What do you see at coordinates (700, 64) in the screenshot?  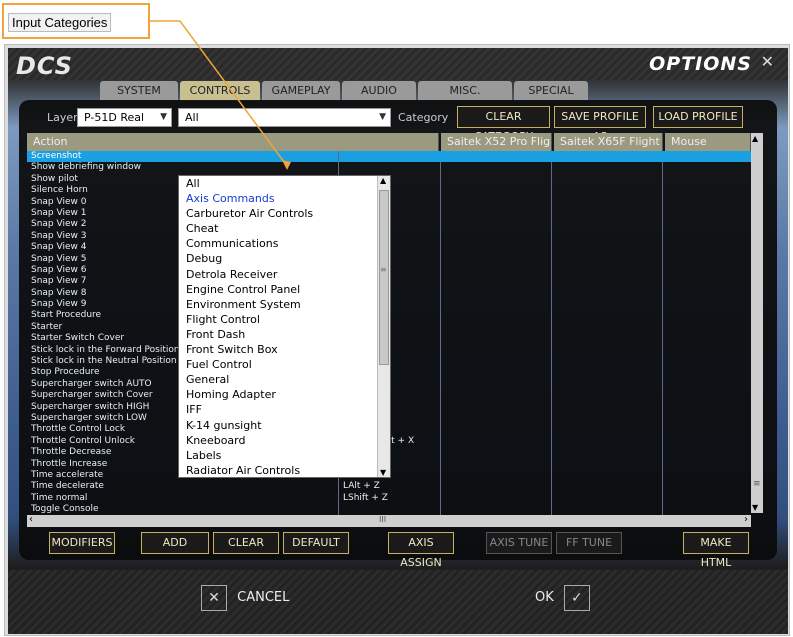 I see `window-title: OPTIONS` at bounding box center [700, 64].